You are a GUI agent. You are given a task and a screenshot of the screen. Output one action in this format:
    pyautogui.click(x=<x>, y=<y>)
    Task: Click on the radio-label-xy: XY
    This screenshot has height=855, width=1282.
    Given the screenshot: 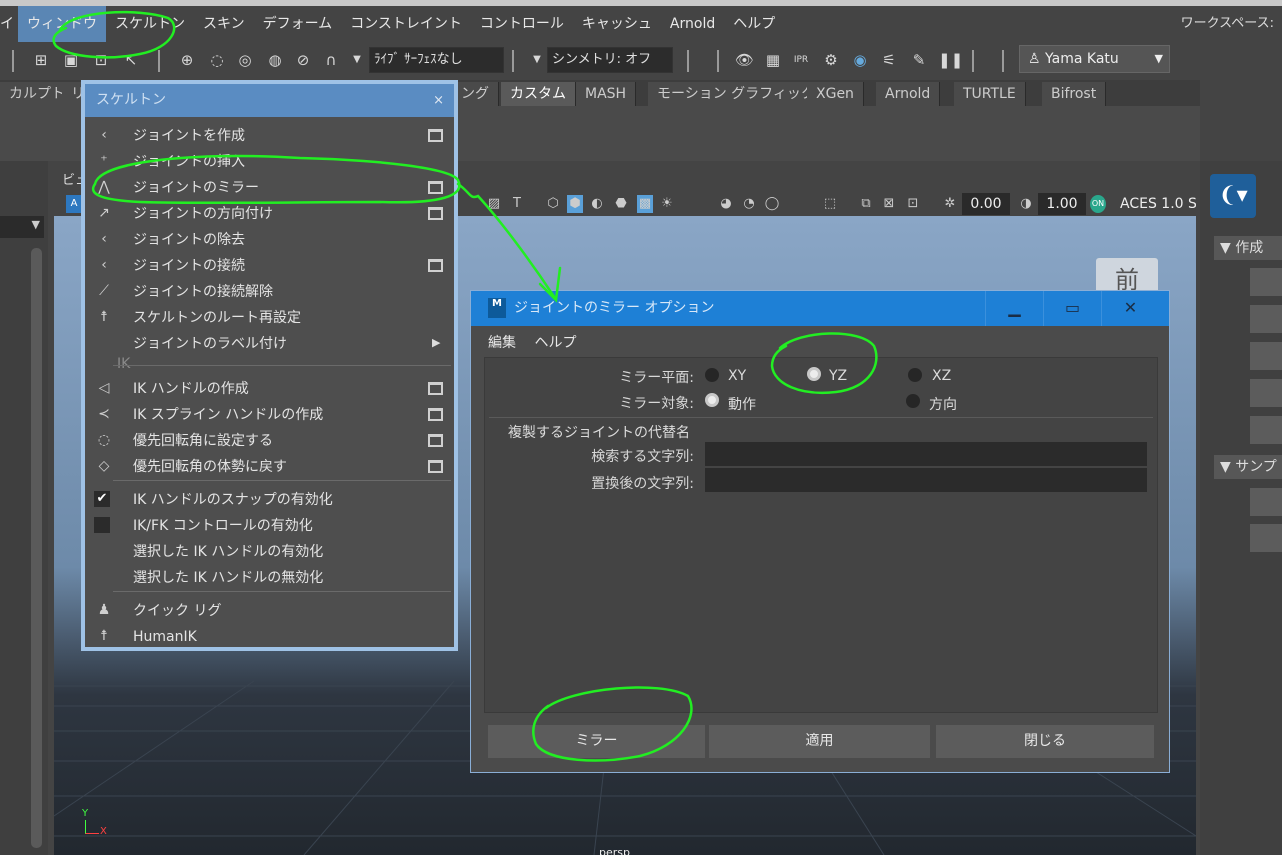 What is the action you would take?
    pyautogui.click(x=737, y=376)
    